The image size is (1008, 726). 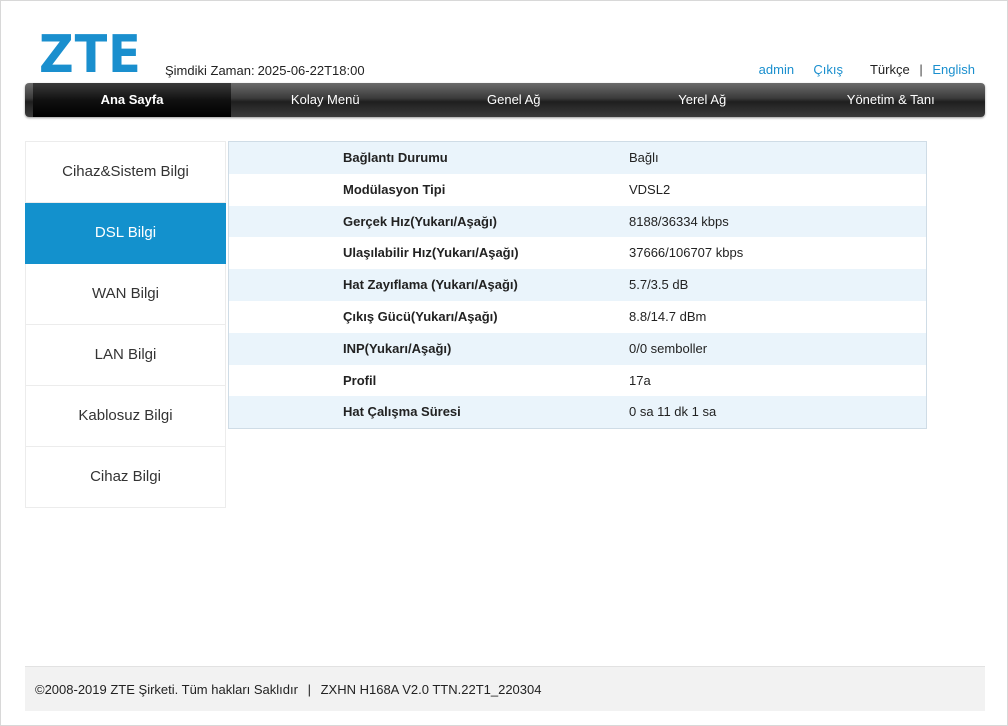 I want to click on row-label: Çıkış Gücü(Yukarı/Aşağı), so click(x=420, y=316).